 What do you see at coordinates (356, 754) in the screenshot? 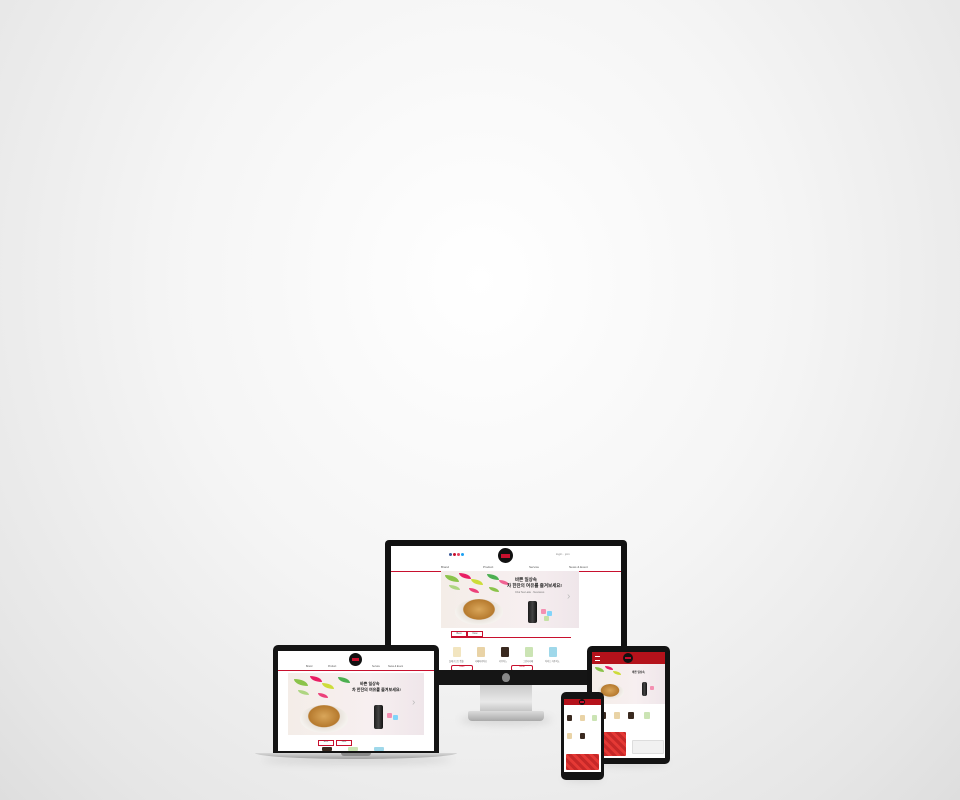
I see `laptop-notch` at bounding box center [356, 754].